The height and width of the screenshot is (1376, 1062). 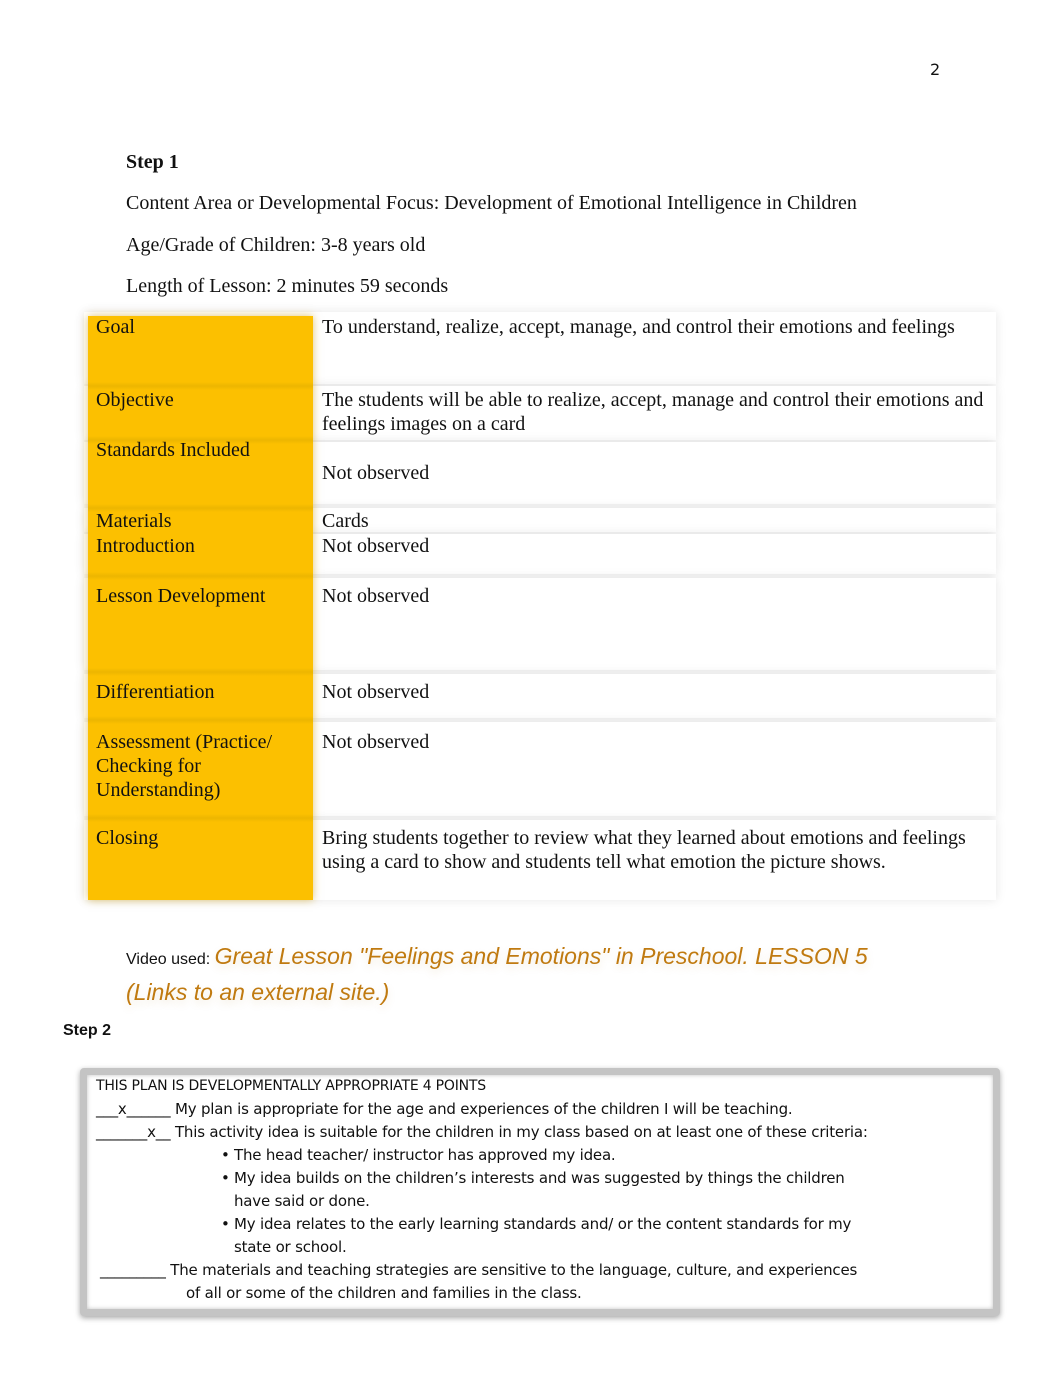 What do you see at coordinates (376, 546) in the screenshot?
I see `row-value-introduction: Not observed` at bounding box center [376, 546].